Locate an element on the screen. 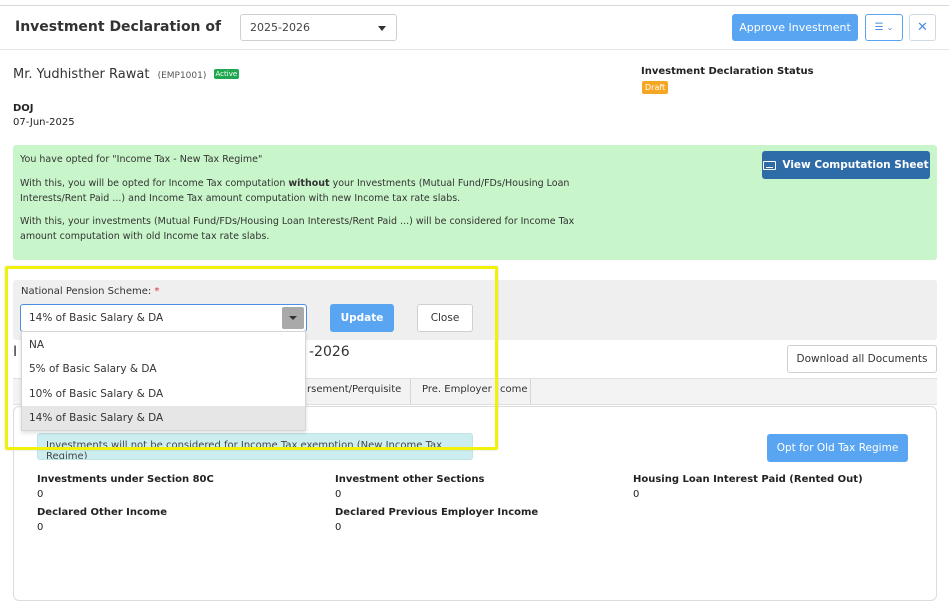 Image resolution: width=949 pixels, height=601 pixels. approve-investment-button: Approve Investment is located at coordinates (795, 27).